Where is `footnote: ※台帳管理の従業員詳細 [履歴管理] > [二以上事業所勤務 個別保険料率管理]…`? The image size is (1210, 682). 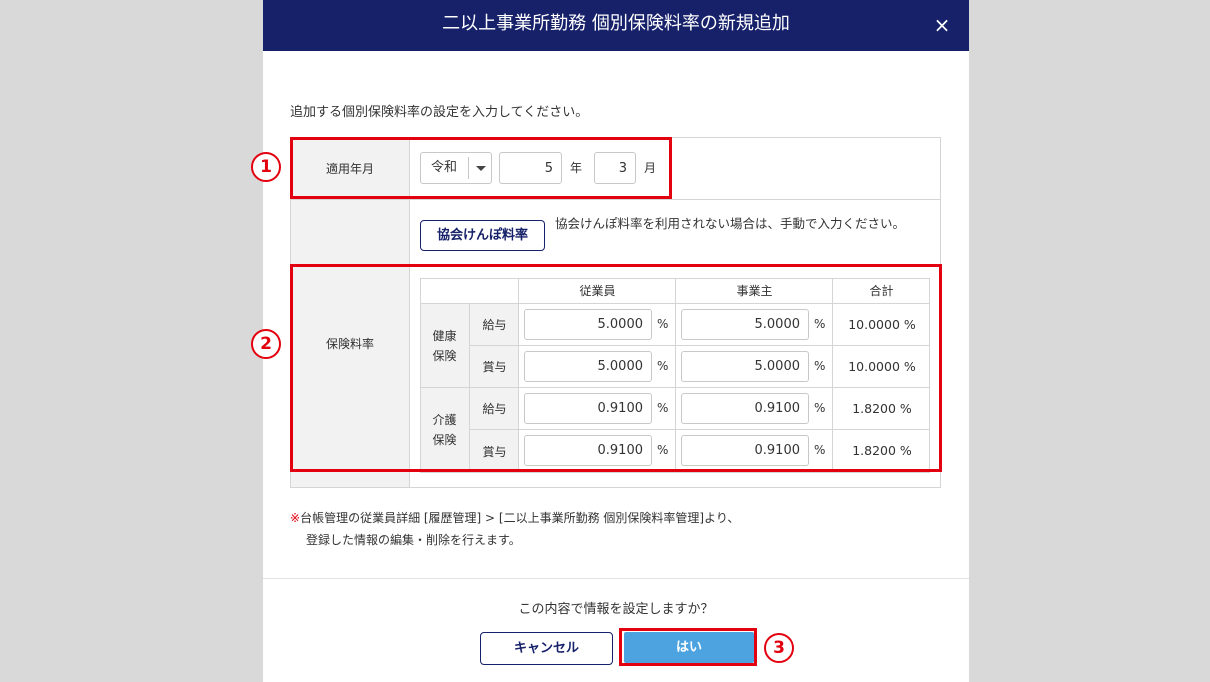 footnote: ※台帳管理の従業員詳細 [履歴管理] > [二以上事業所勤務 個別保険料率管理]… is located at coordinates (514, 529).